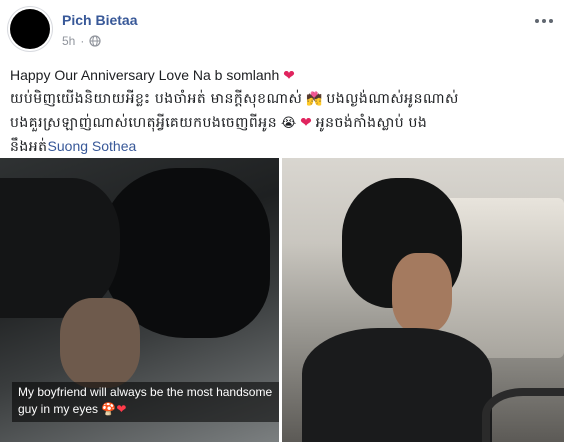 The width and height of the screenshot is (564, 442). Describe the element at coordinates (92, 146) in the screenshot. I see `mention-link: Suong Sothea` at that location.